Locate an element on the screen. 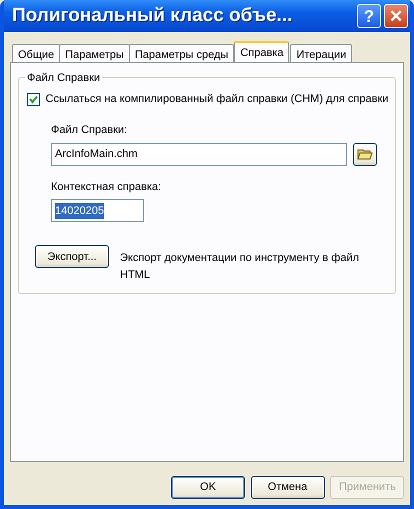 This screenshot has height=509, width=414. tab: Общие is located at coordinates (36, 53).